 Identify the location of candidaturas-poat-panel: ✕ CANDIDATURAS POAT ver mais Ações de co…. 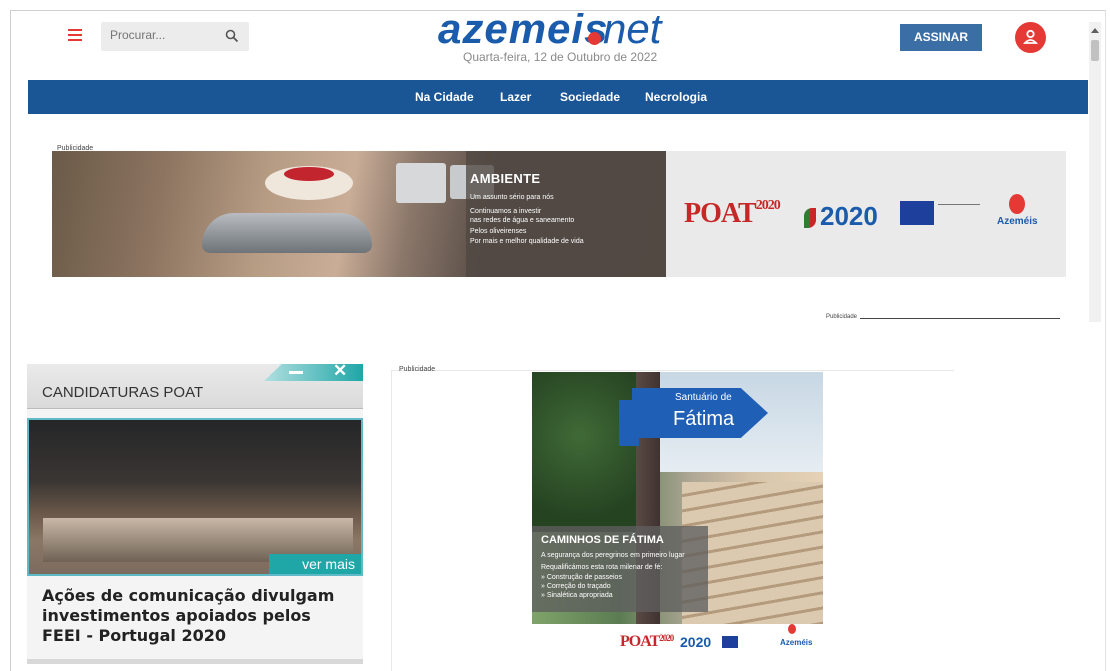
(195, 512).